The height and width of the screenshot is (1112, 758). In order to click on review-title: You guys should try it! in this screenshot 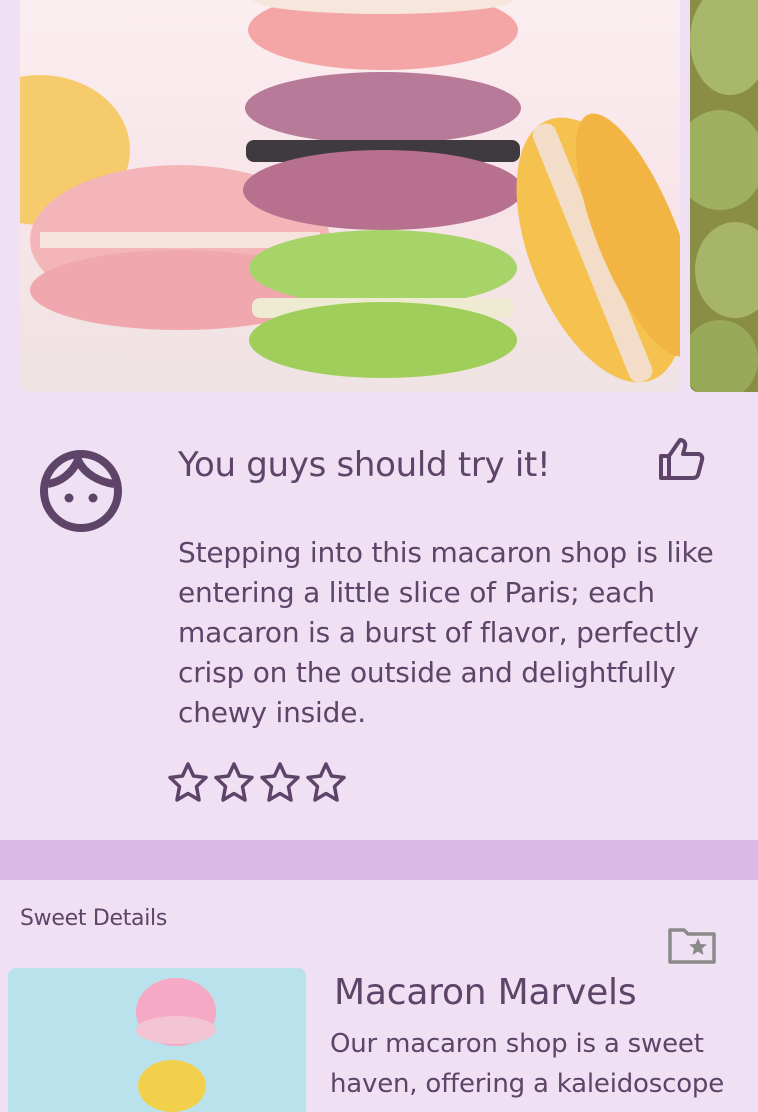, I will do `click(364, 465)`.